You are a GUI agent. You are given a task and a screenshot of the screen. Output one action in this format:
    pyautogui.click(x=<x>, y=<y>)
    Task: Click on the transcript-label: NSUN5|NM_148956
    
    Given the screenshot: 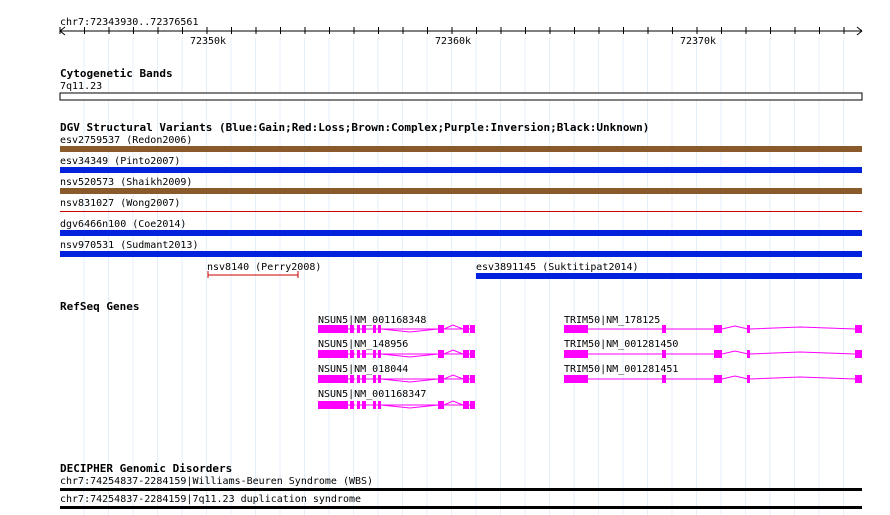 What is the action you would take?
    pyautogui.click(x=363, y=344)
    